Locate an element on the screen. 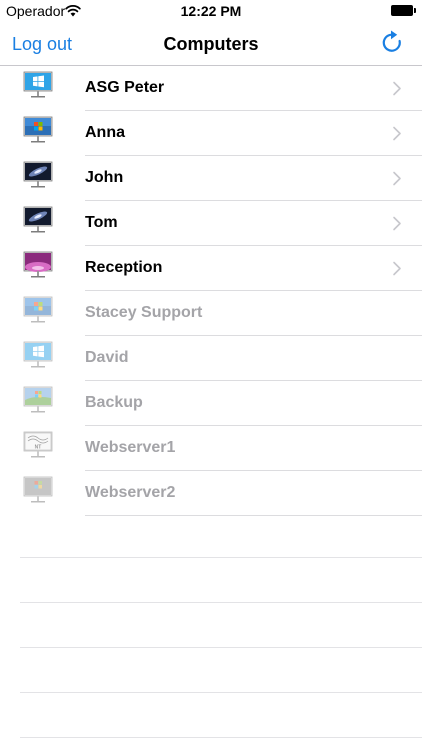  computer-windows-xp-icon is located at coordinates (38, 399).